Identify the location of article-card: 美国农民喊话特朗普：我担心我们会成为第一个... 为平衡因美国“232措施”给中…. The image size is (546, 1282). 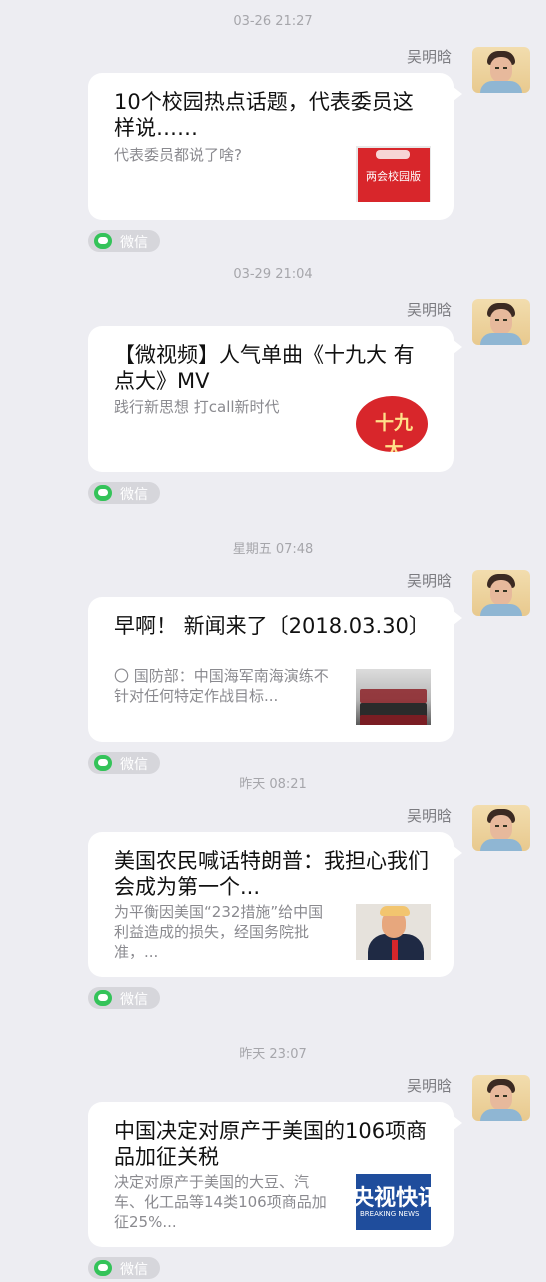
(275, 904).